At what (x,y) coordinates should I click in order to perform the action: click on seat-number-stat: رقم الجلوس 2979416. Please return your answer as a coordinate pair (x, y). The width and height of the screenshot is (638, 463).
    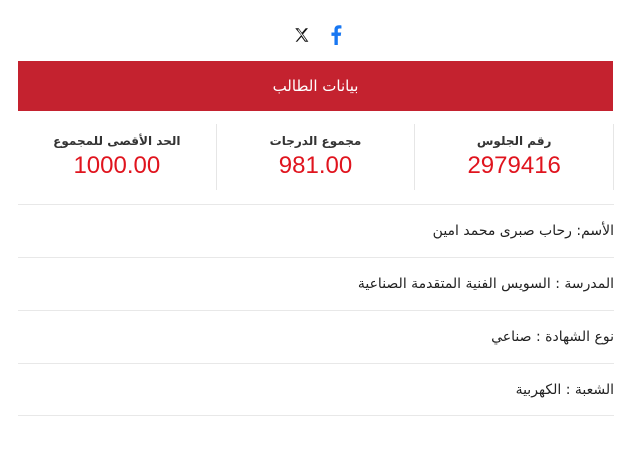
    Looking at the image, I should click on (514, 157).